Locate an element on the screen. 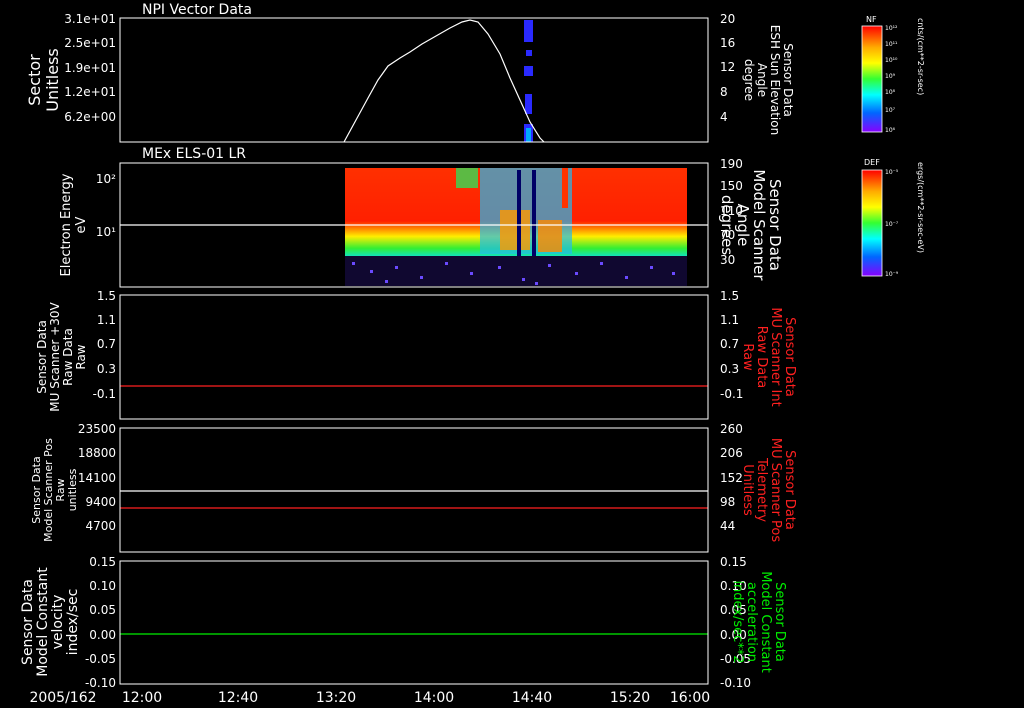  time-tick-label: 15:20 is located at coordinates (630, 698).